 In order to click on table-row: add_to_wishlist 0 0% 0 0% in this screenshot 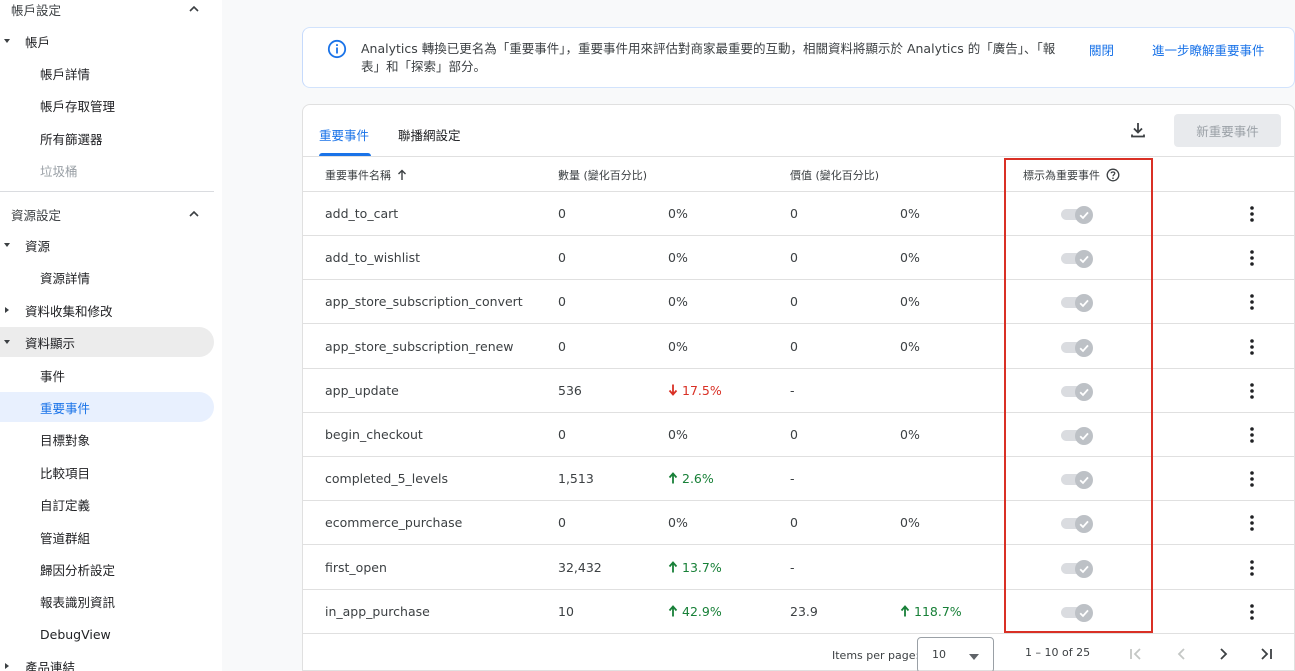, I will do `click(799, 258)`.